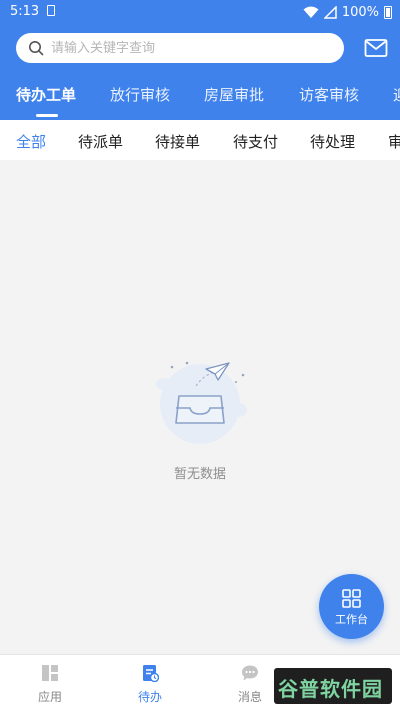 The width and height of the screenshot is (400, 711). I want to click on battery-icon, so click(388, 12).